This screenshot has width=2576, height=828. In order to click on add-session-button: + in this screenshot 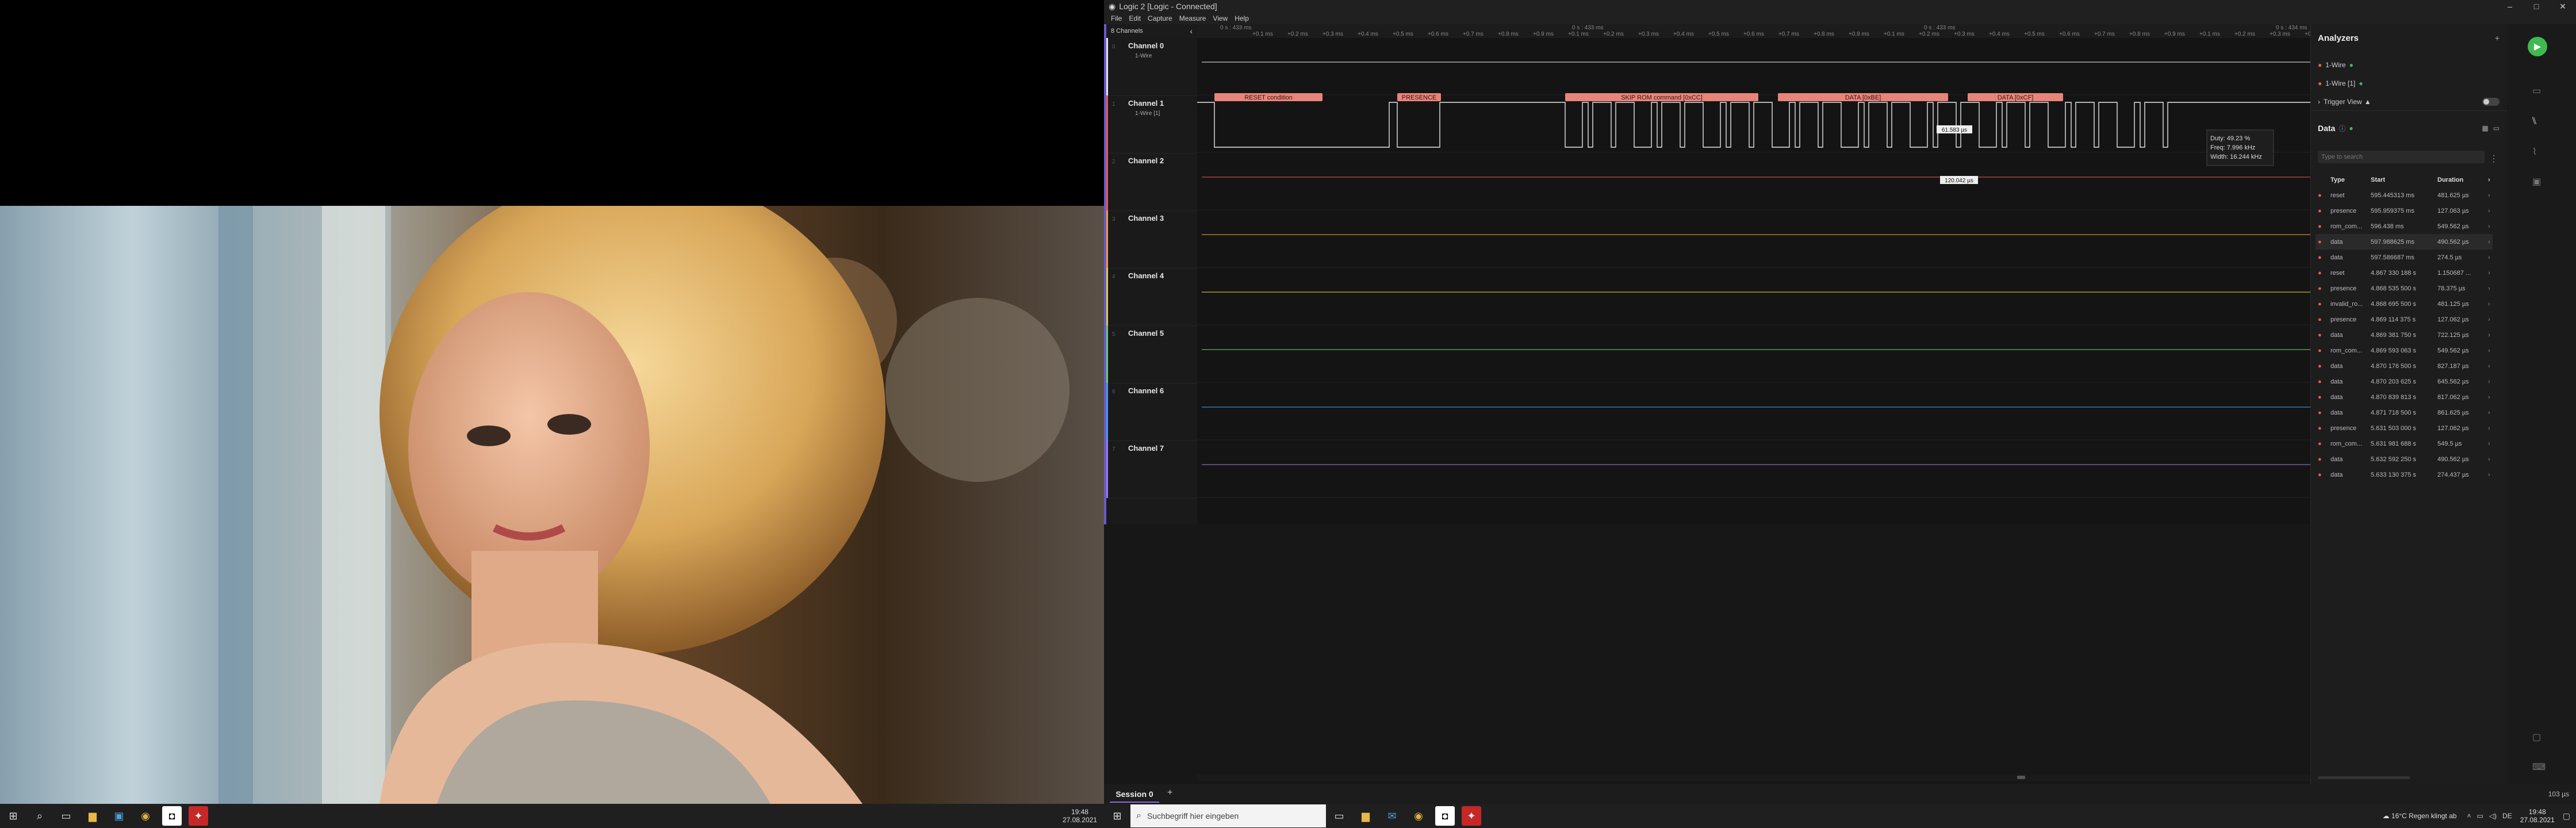, I will do `click(1169, 793)`.